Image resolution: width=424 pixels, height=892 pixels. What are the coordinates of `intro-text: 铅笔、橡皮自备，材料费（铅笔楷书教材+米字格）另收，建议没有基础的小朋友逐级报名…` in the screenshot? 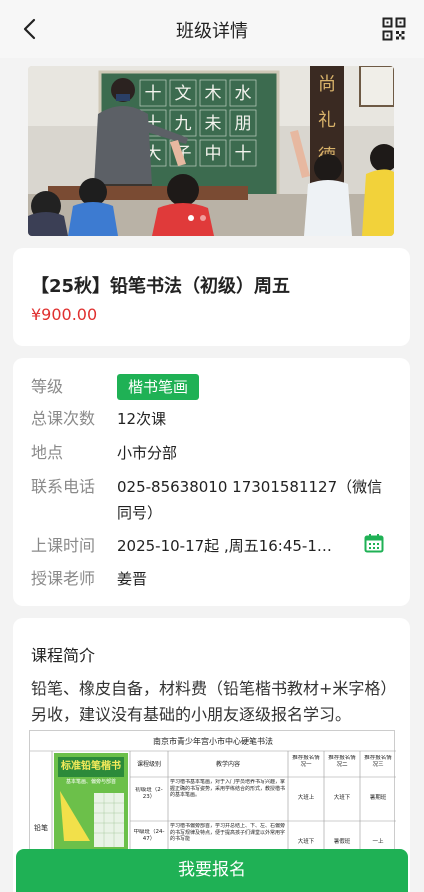 It's located at (210, 701).